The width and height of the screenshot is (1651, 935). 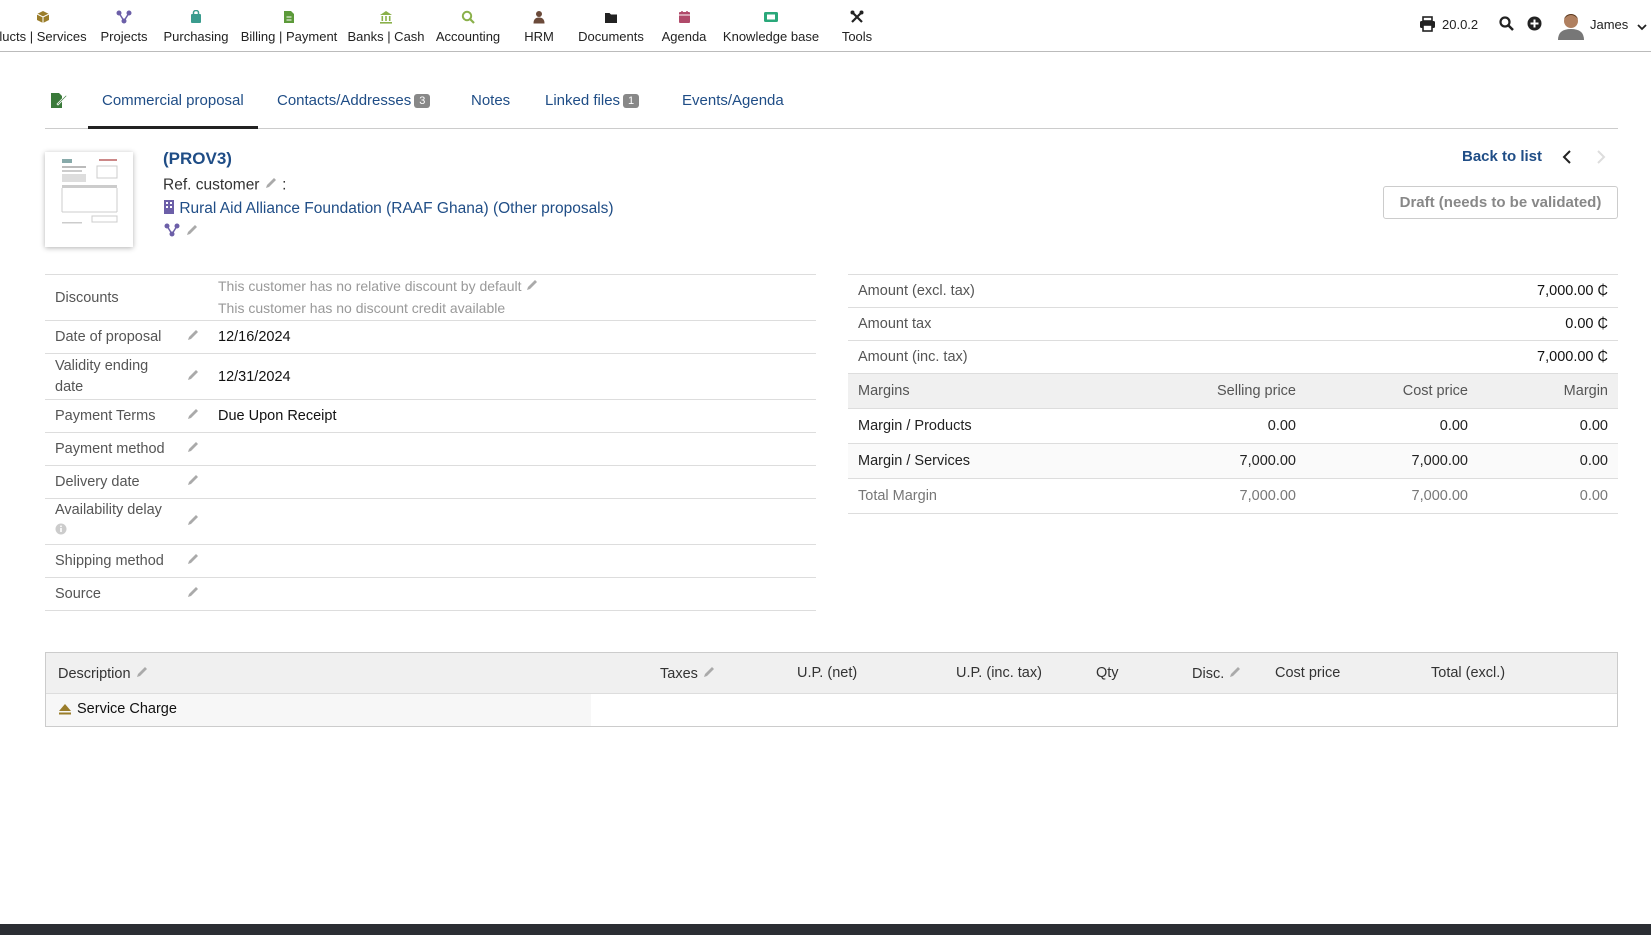 What do you see at coordinates (110, 561) in the screenshot?
I see `shipping-method-label: Shipping method` at bounding box center [110, 561].